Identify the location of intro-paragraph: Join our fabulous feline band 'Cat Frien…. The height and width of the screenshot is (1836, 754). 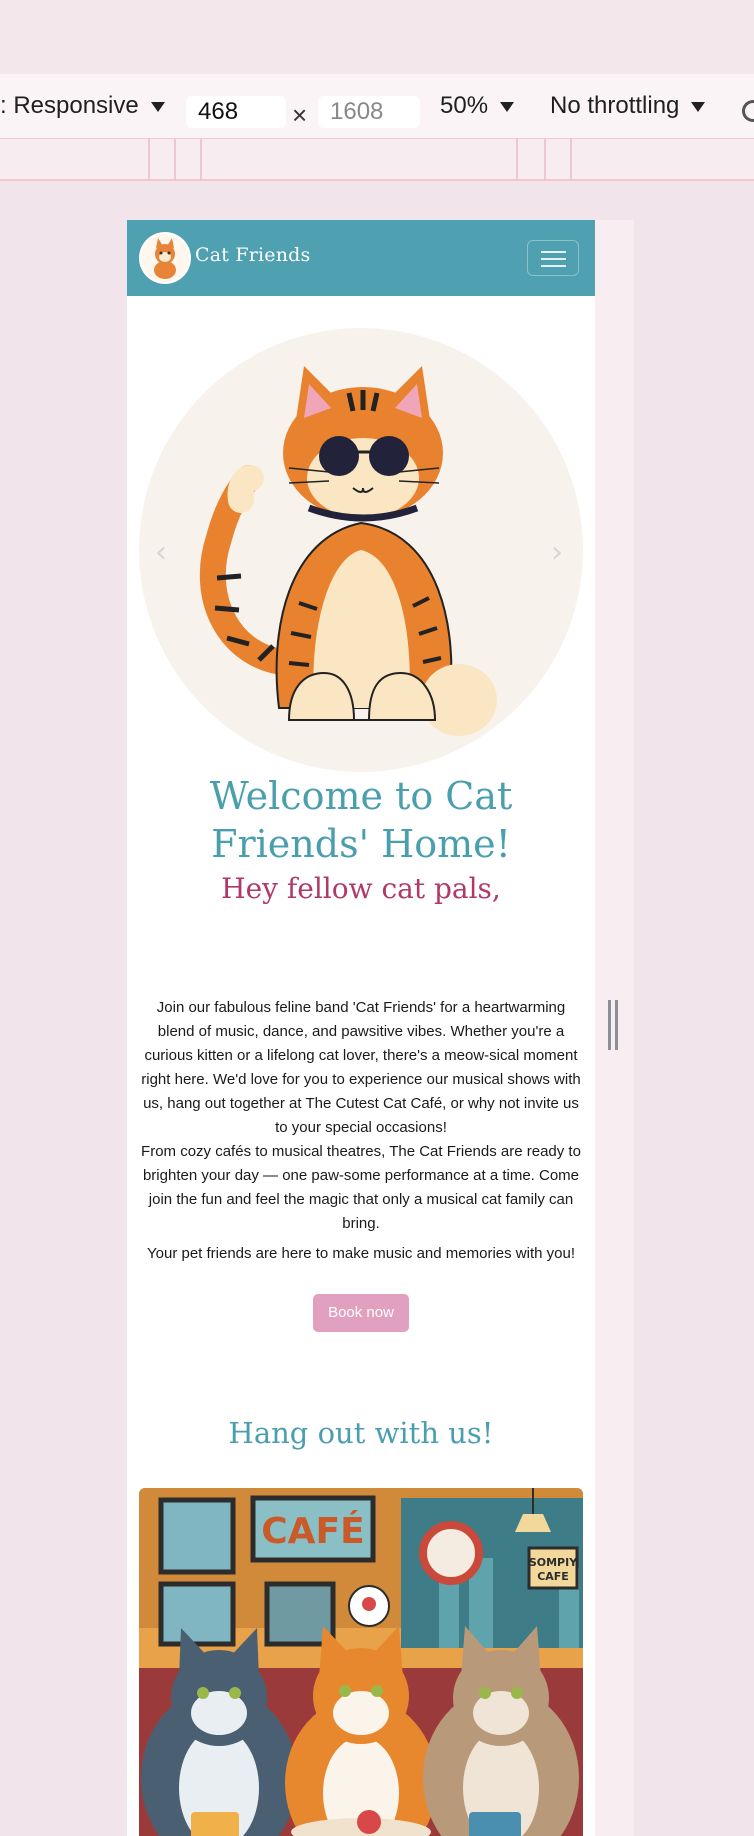
(361, 1067).